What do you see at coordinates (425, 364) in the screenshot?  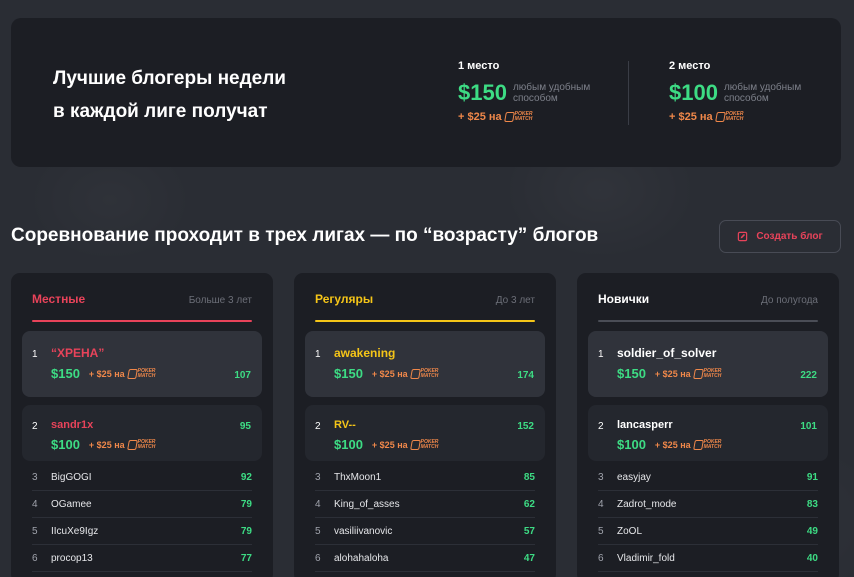 I see `leader-card-first: 1 awakening $150 + $25 на POKER MATCH 174` at bounding box center [425, 364].